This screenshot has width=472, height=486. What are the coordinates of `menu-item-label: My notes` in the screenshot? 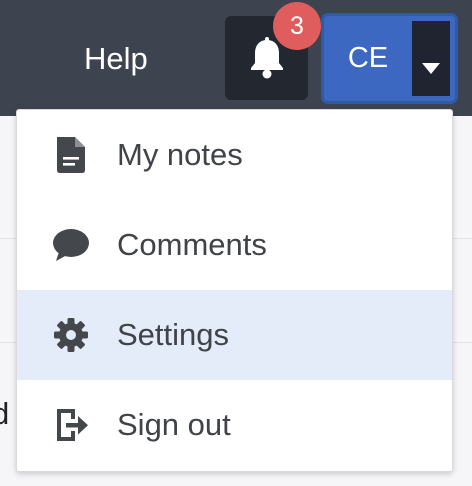 It's located at (180, 154).